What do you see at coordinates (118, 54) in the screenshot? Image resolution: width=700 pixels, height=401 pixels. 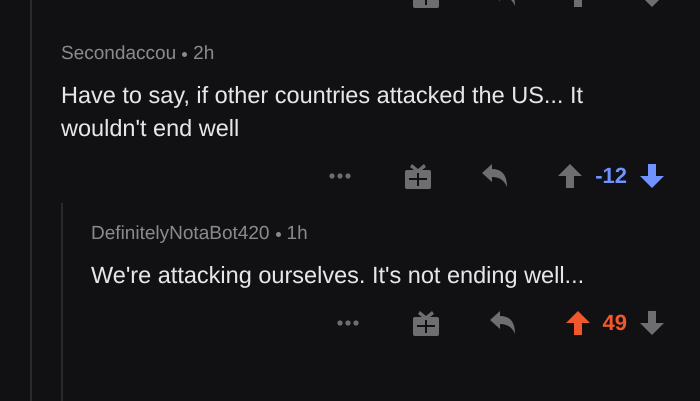 I see `comment-author: Secondaccou` at bounding box center [118, 54].